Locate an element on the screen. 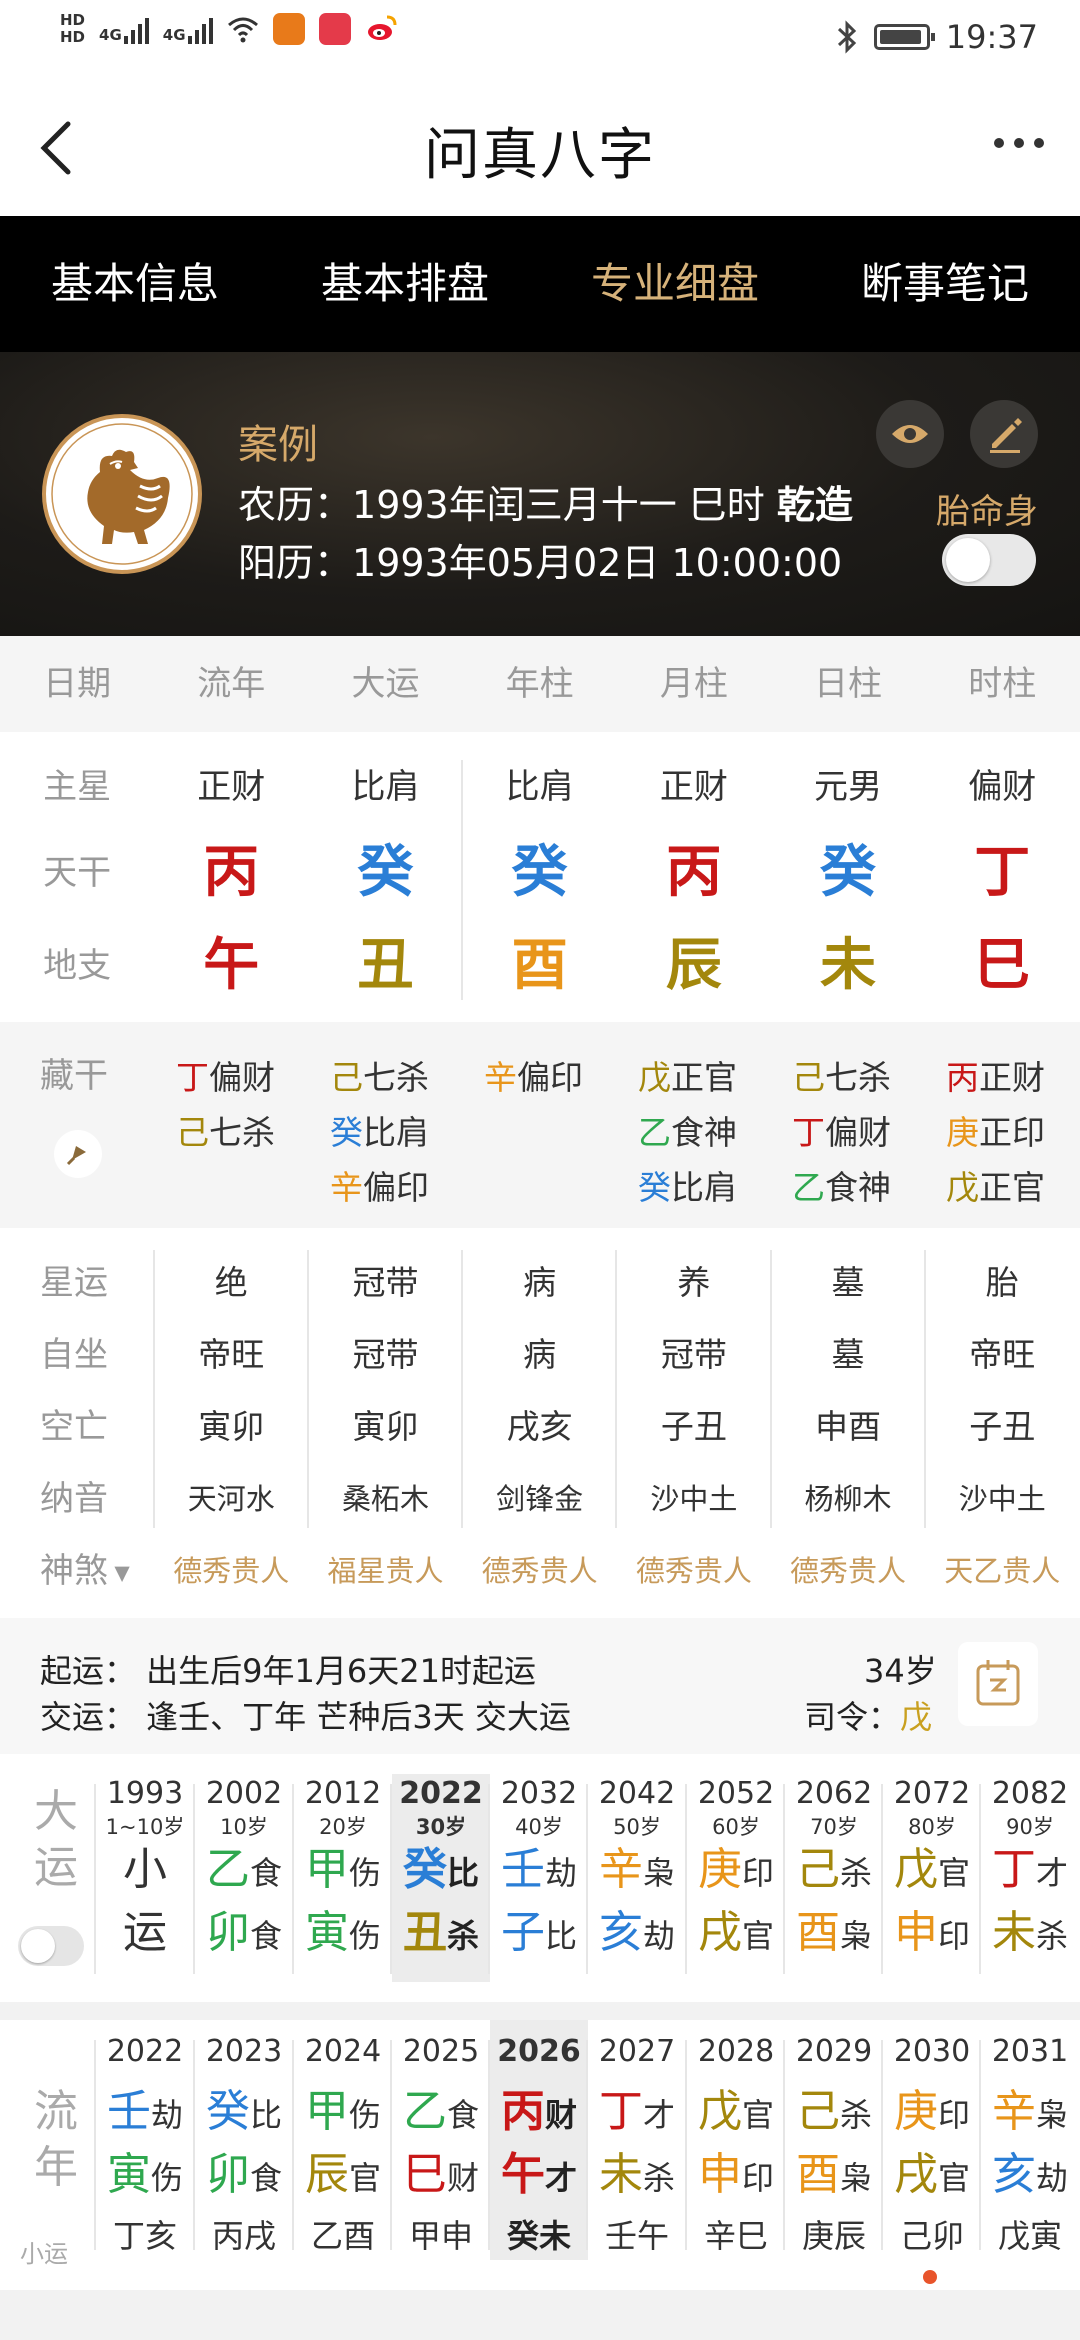 This screenshot has height=2340, width=1080. canggan-item: 癸比肩 is located at coordinates (715, 1187).